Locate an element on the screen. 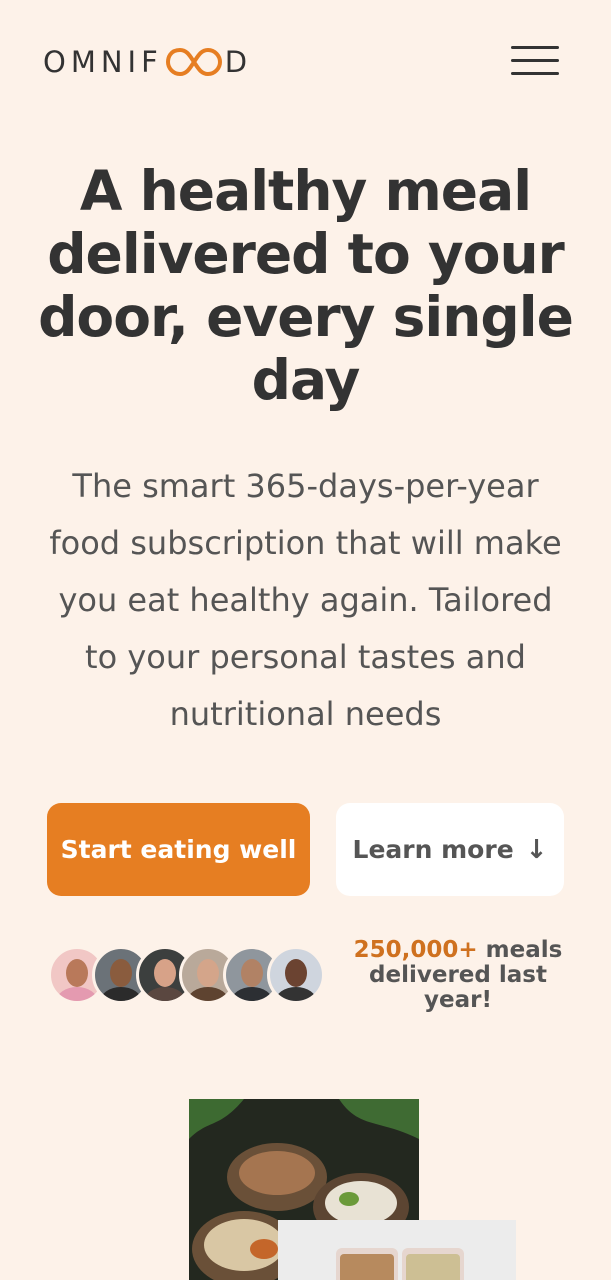 This screenshot has height=1280, width=611. omnifood-logo: OMNIF D is located at coordinates (147, 62).